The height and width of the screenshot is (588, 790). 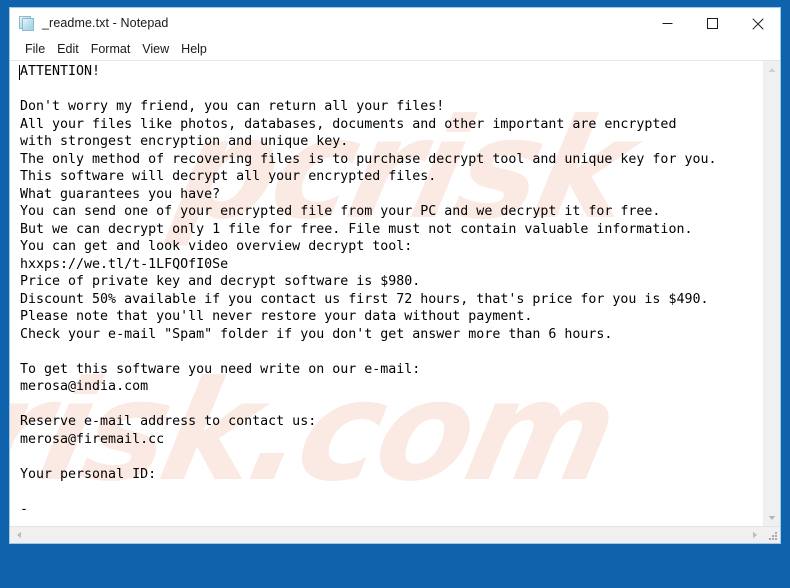 I want to click on minimize-icon, so click(x=667, y=23).